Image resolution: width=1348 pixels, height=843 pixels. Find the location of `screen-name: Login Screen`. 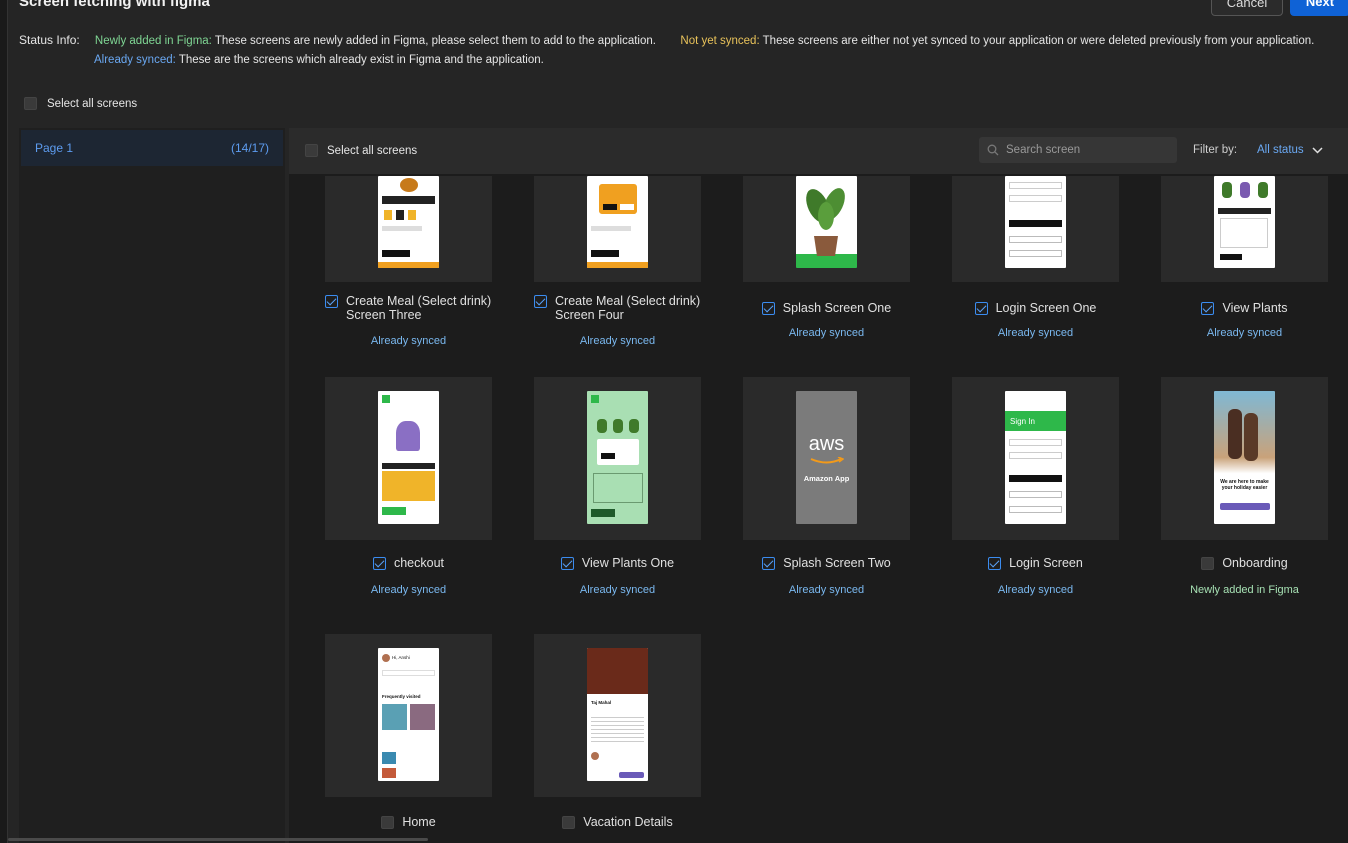

screen-name: Login Screen is located at coordinates (1046, 563).